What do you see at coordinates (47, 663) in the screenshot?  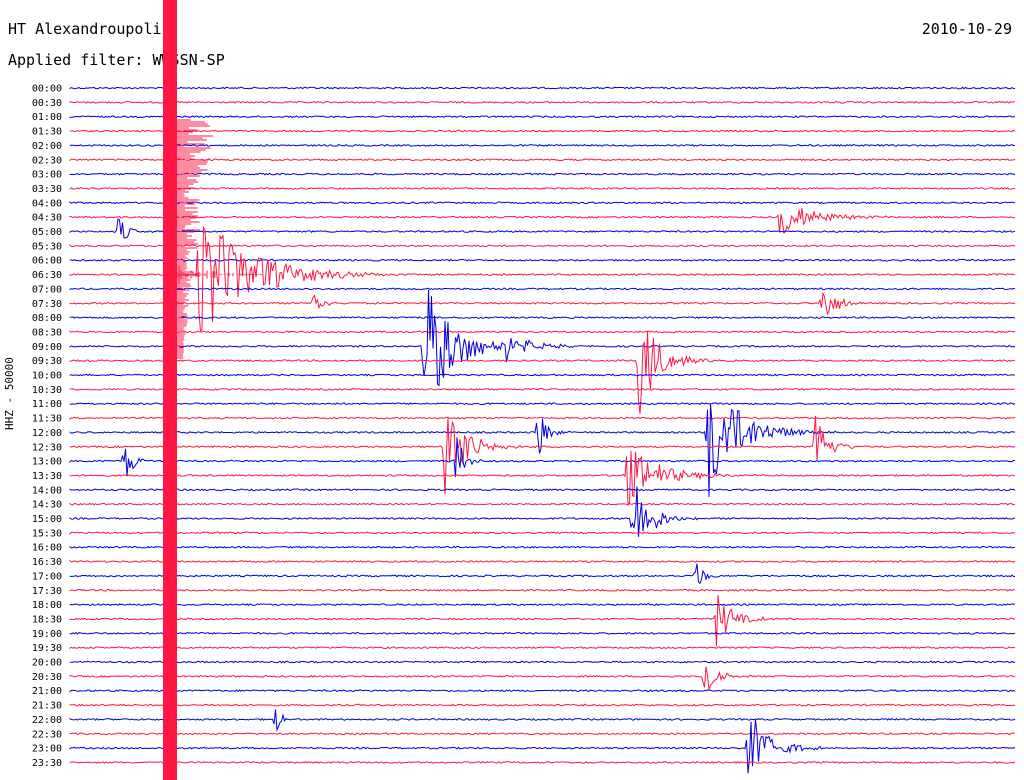 I see `row-label: 20:00` at bounding box center [47, 663].